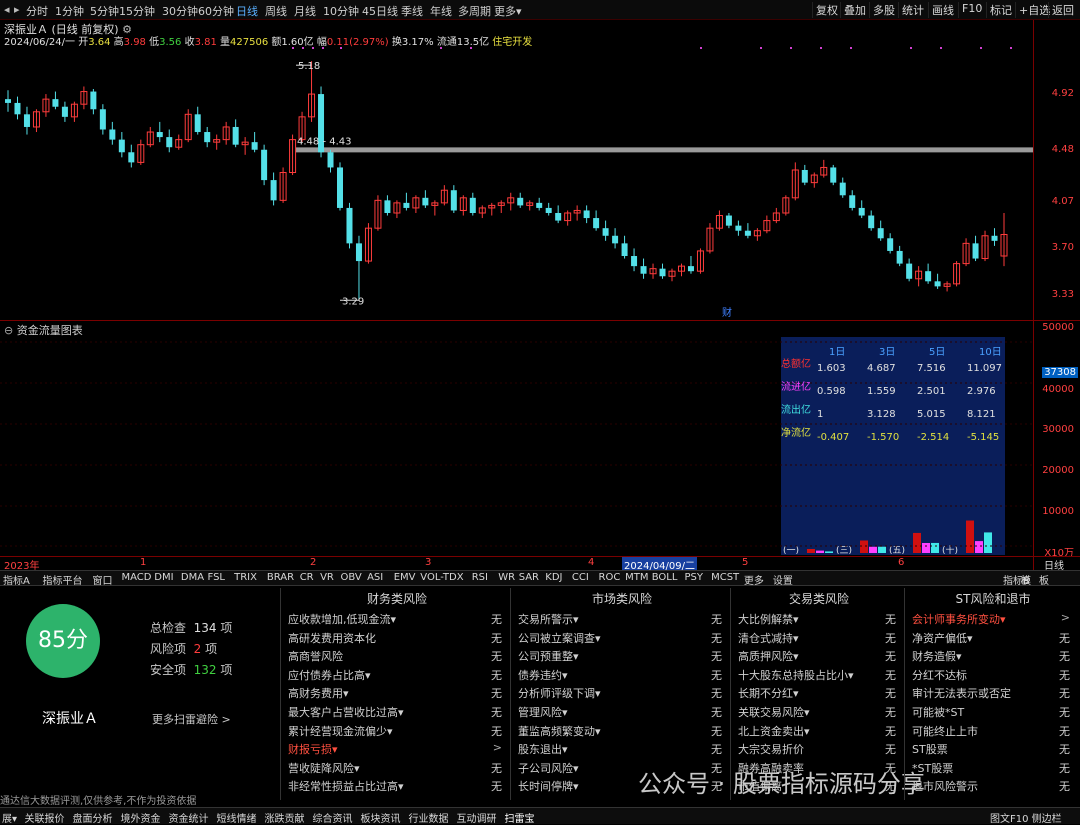  What do you see at coordinates (340, 731) in the screenshot?
I see `risk-item-0-6: 累计经营现金流偏少▾` at bounding box center [340, 731].